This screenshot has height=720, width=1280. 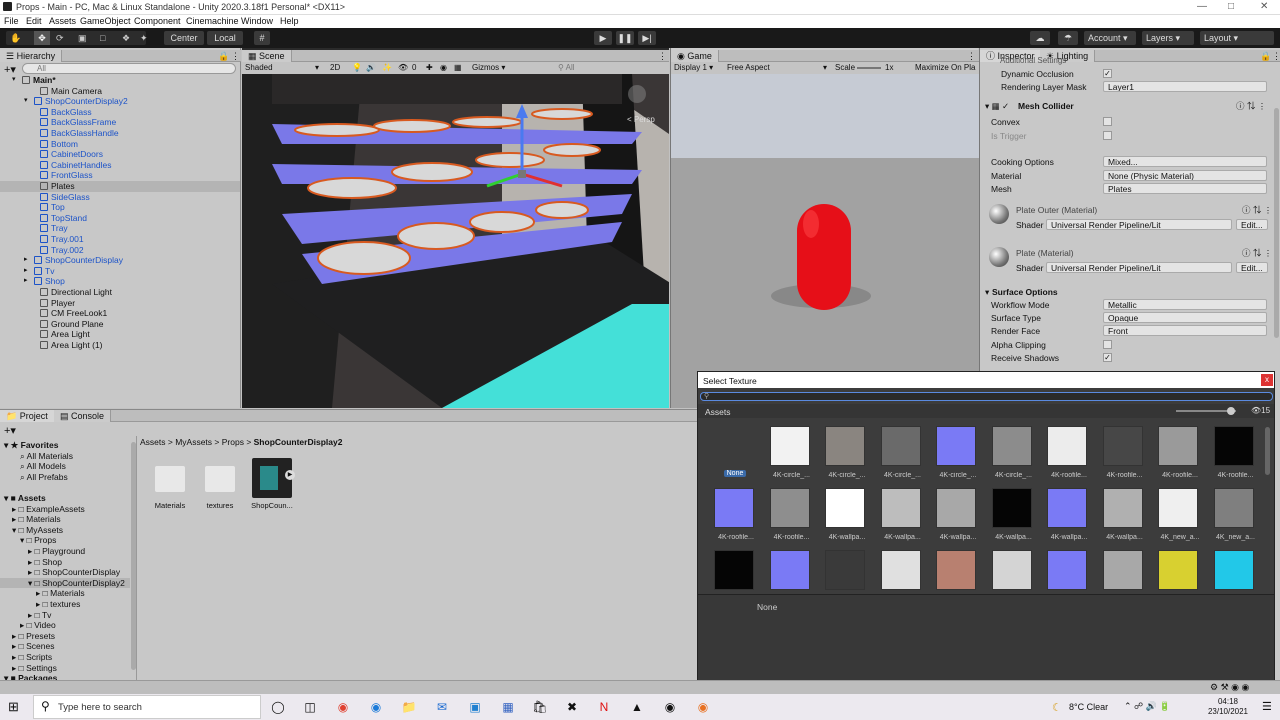 What do you see at coordinates (27, 416) in the screenshot?
I see `tab-project: 📁 Project` at bounding box center [27, 416].